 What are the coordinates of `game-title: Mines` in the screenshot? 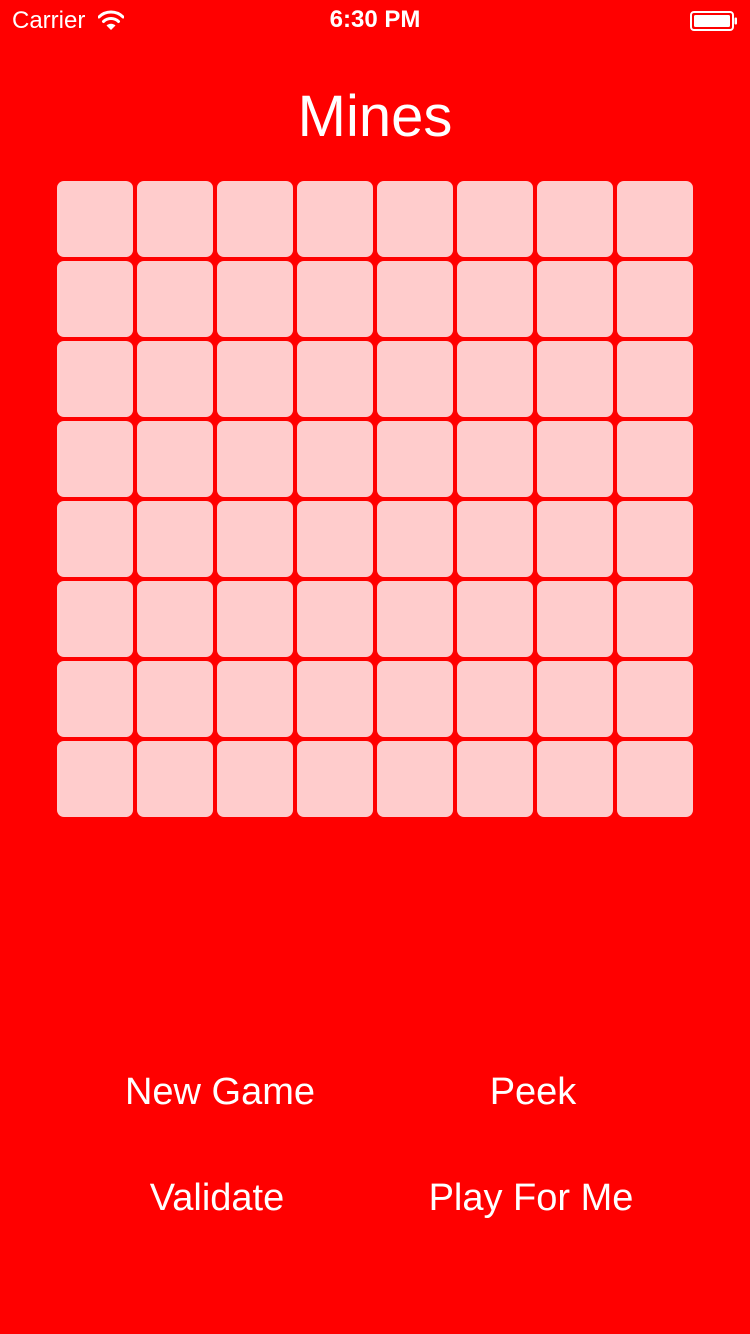 It's located at (375, 116).